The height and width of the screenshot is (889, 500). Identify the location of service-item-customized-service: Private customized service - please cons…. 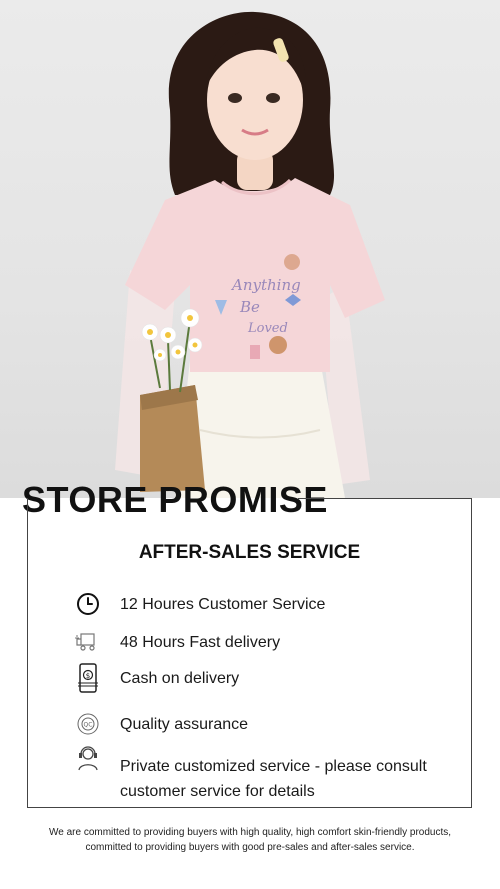
(257, 774).